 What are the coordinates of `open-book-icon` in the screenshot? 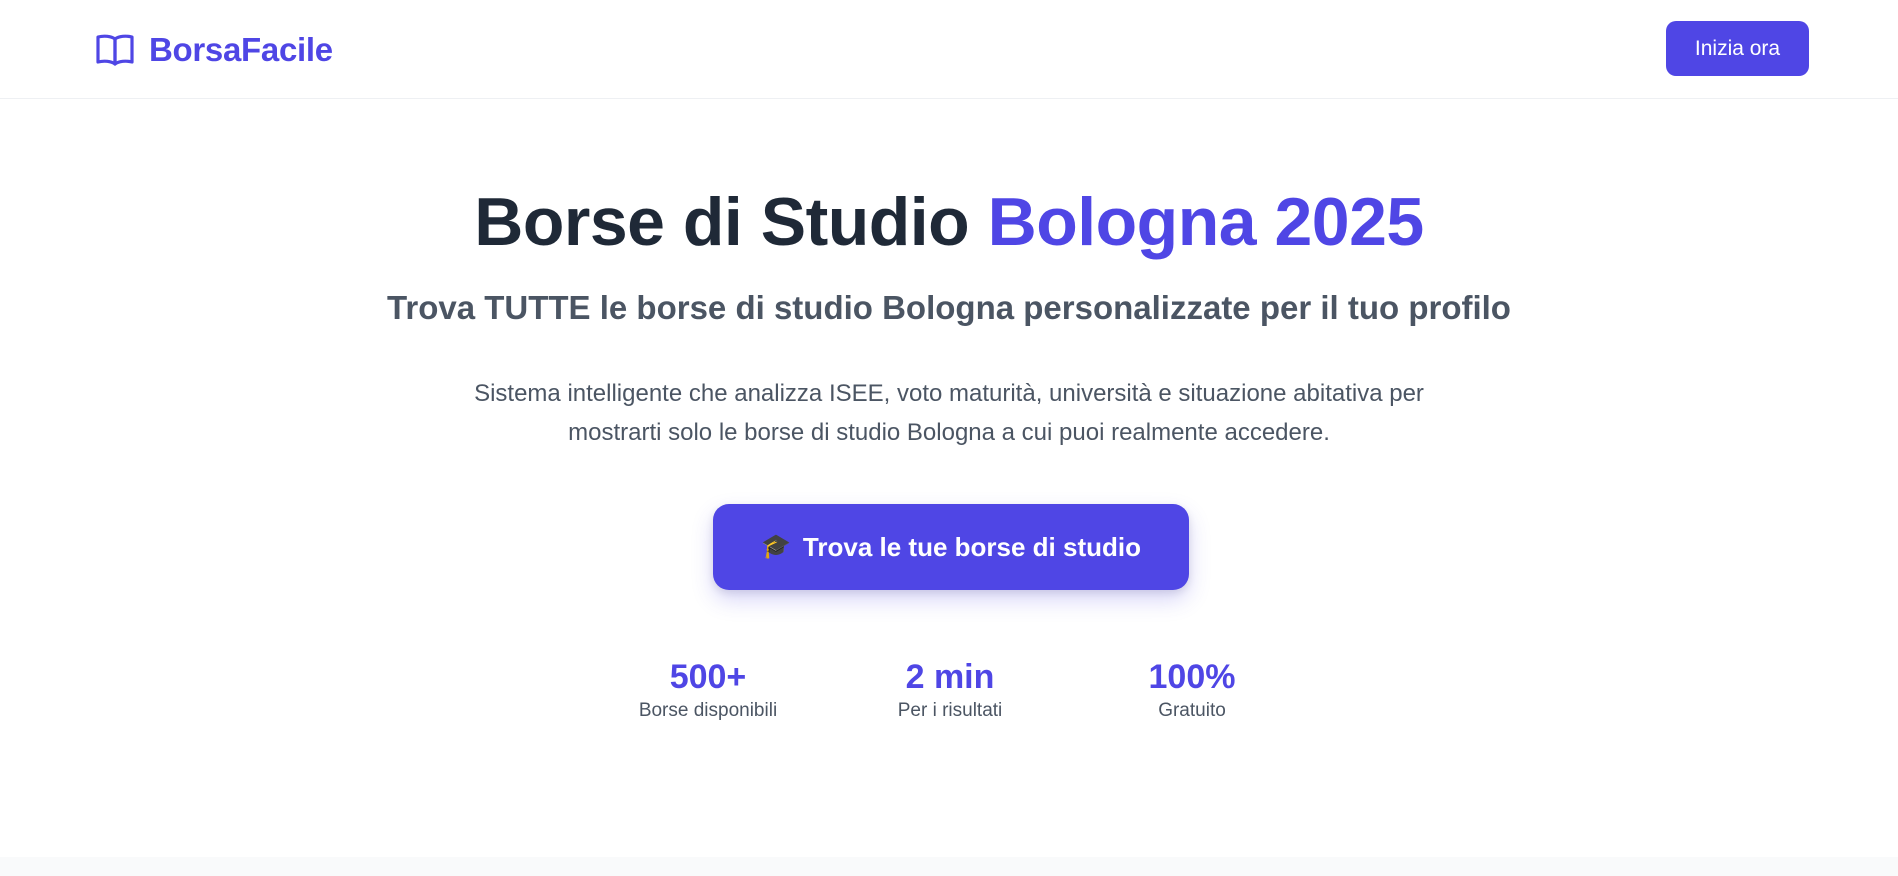 It's located at (115, 50).